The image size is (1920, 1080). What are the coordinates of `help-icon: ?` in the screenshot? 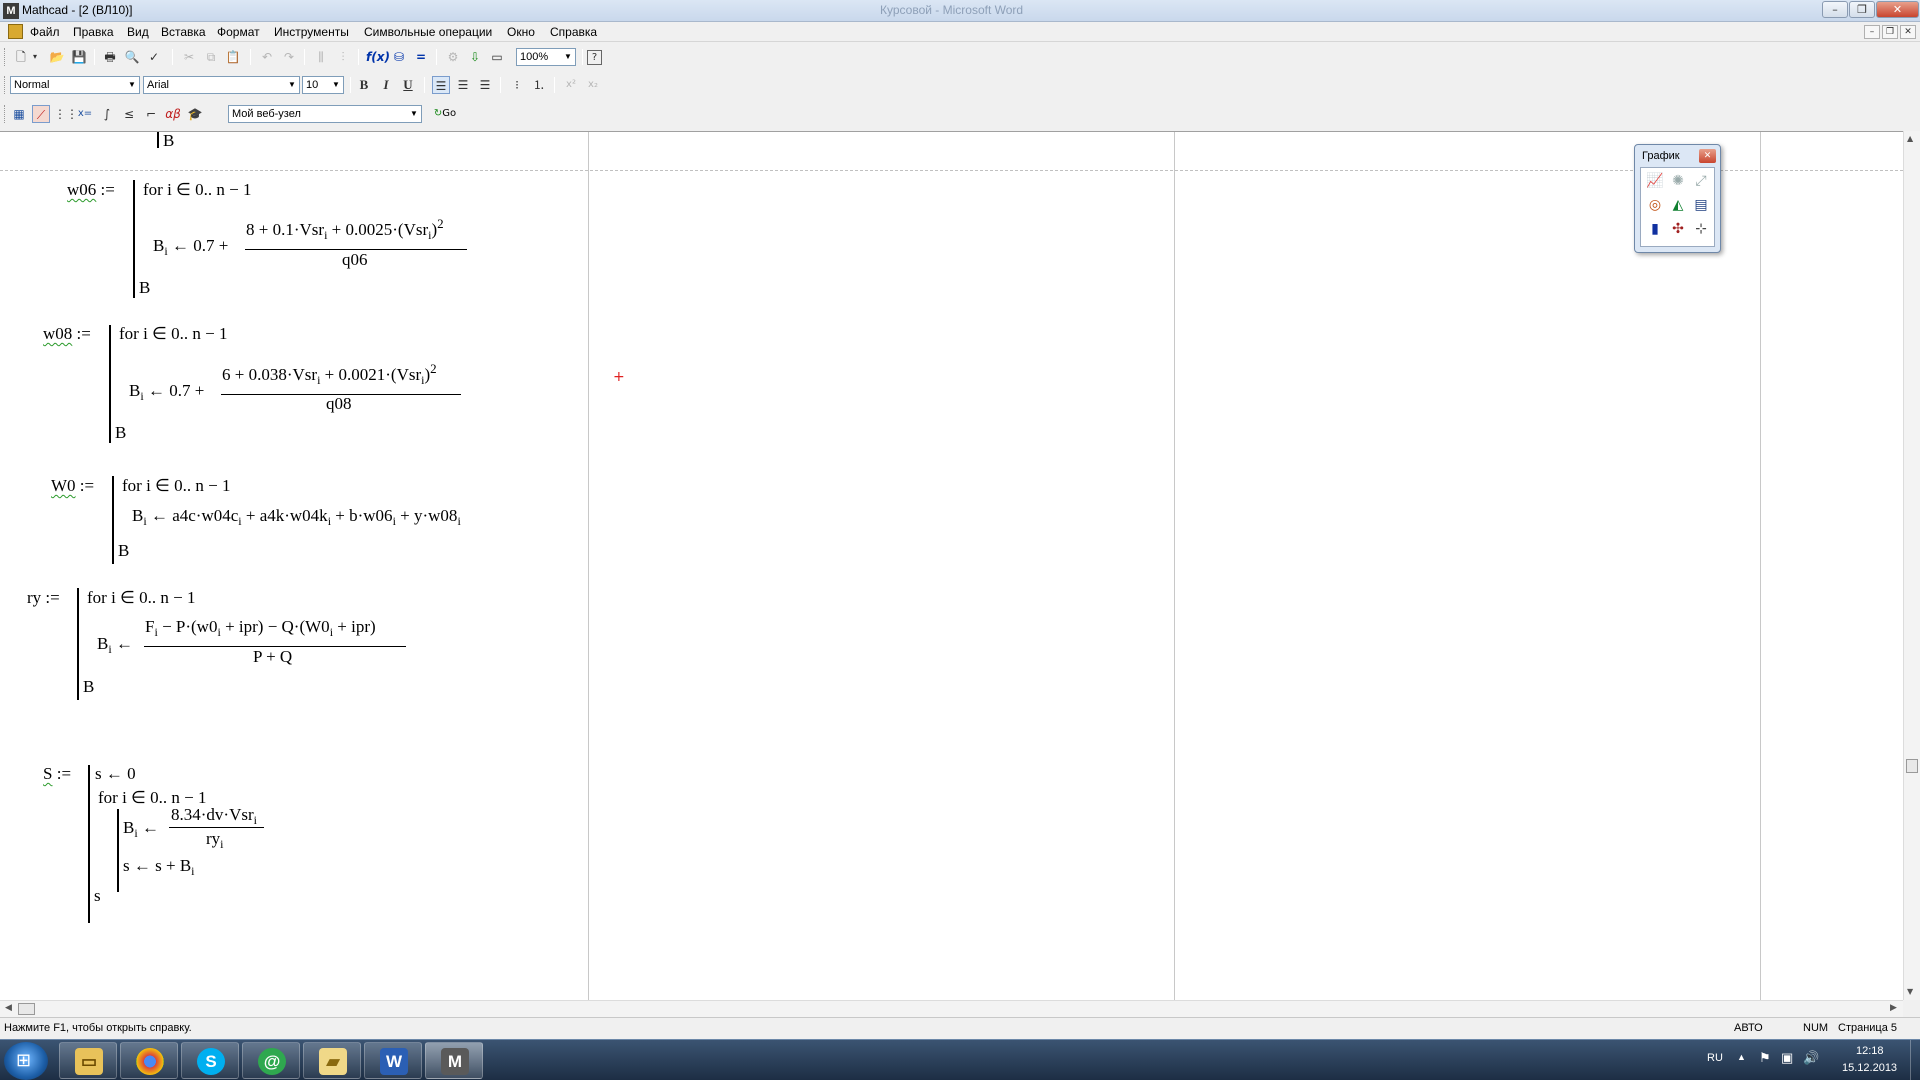 It's located at (594, 57).